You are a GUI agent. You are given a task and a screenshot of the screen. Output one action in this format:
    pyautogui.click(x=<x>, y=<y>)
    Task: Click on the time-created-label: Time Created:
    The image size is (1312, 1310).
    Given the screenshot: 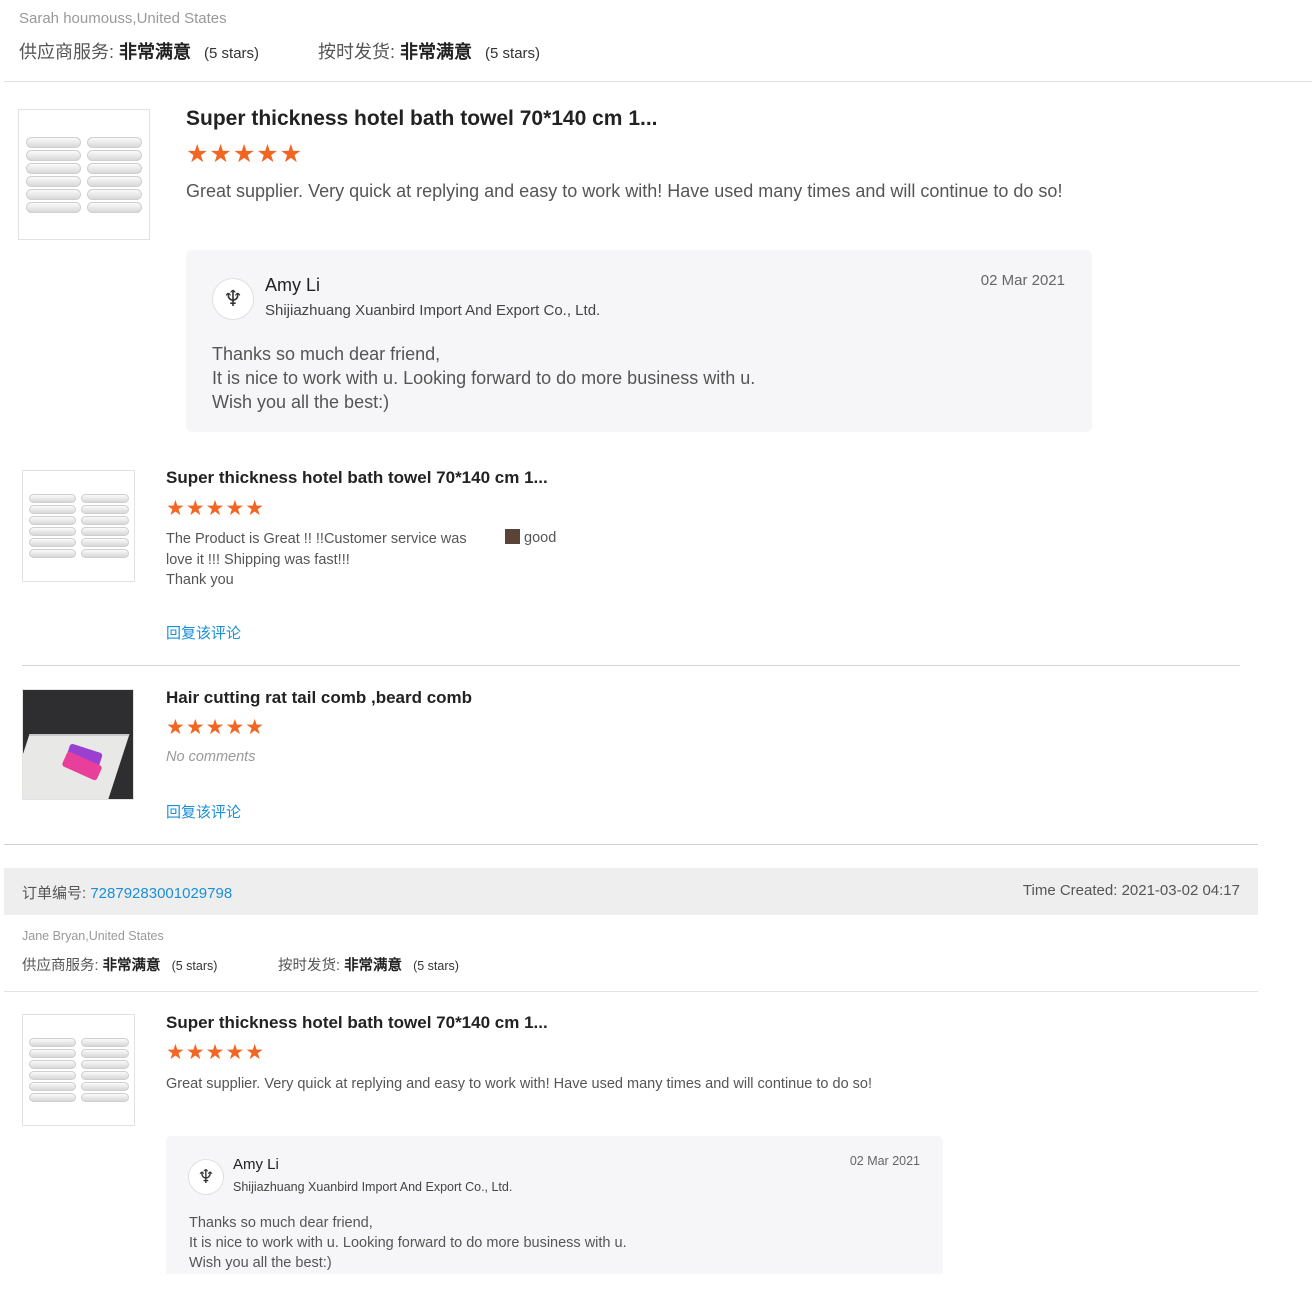 What is the action you would take?
    pyautogui.click(x=1070, y=890)
    